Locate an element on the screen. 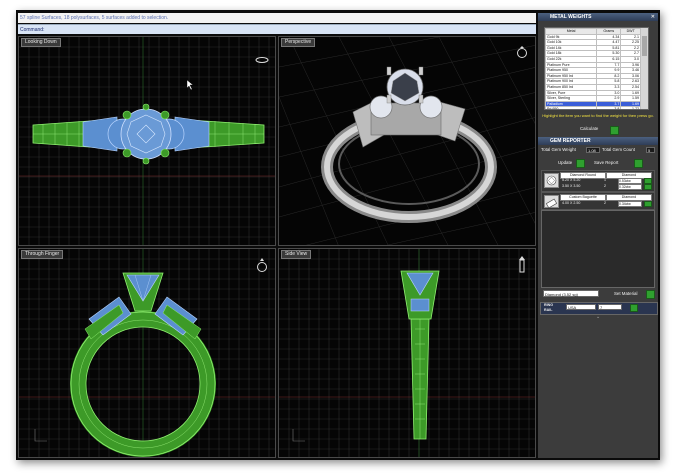 The width and height of the screenshot is (676, 476). viewport-title-front: Through Finger is located at coordinates (42, 254).